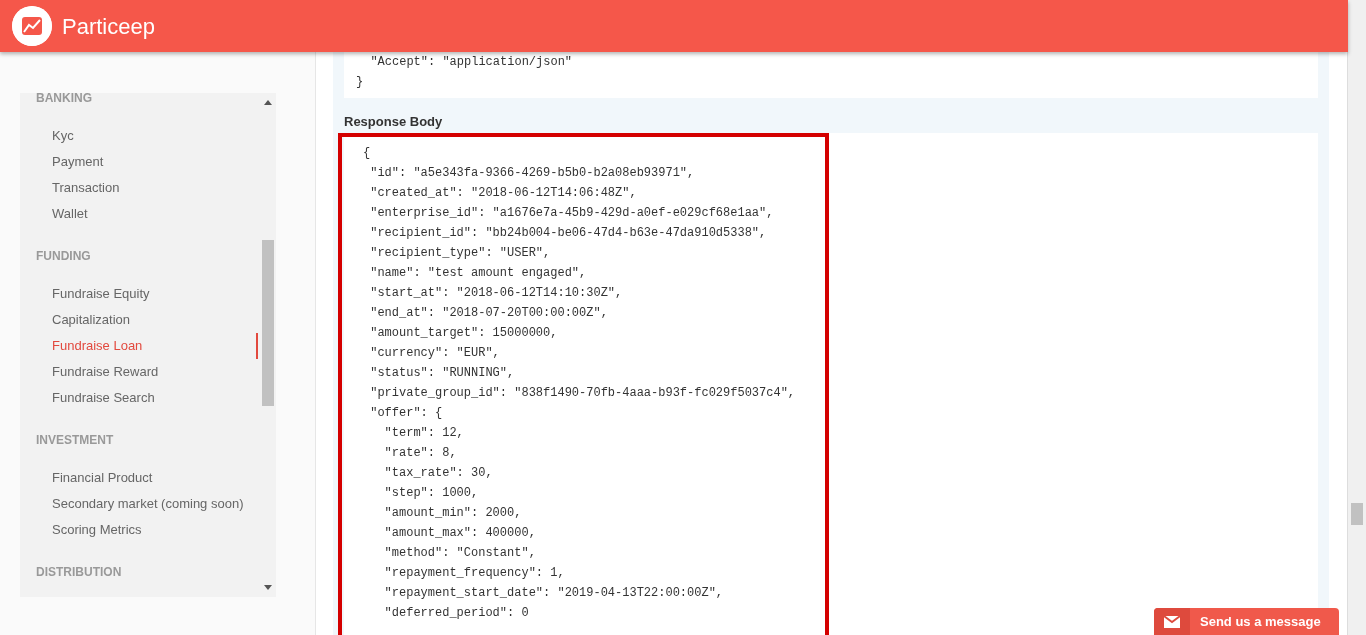 The width and height of the screenshot is (1366, 635). Describe the element at coordinates (503, 193) in the screenshot. I see `code-line: "created_at": "2018-06-12T14:06:48Z",` at that location.